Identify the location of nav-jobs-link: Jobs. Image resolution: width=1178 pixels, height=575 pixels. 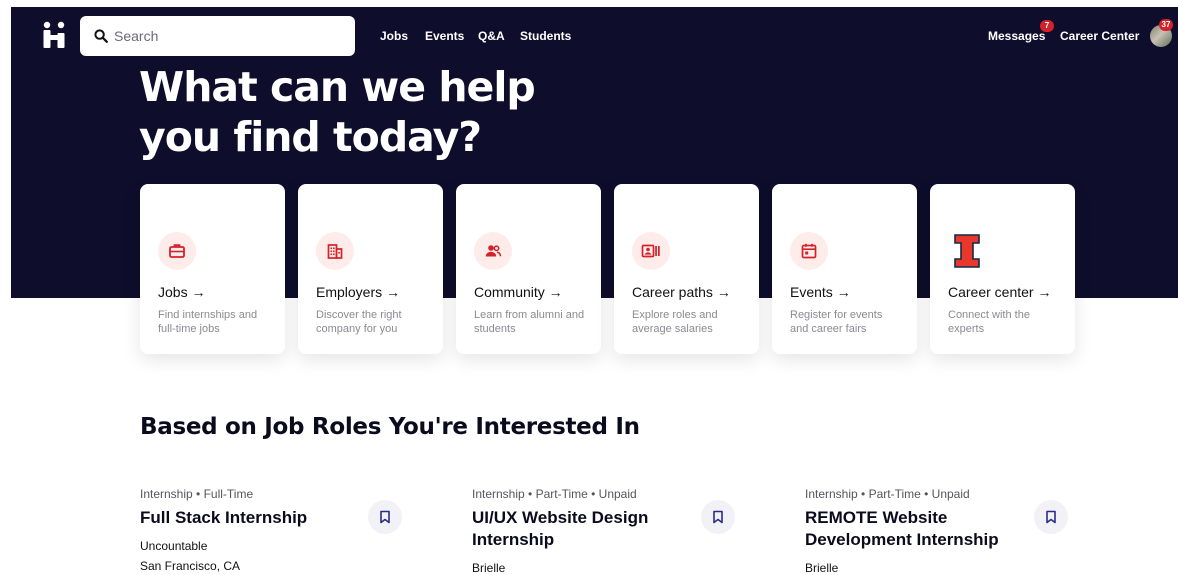
(394, 36).